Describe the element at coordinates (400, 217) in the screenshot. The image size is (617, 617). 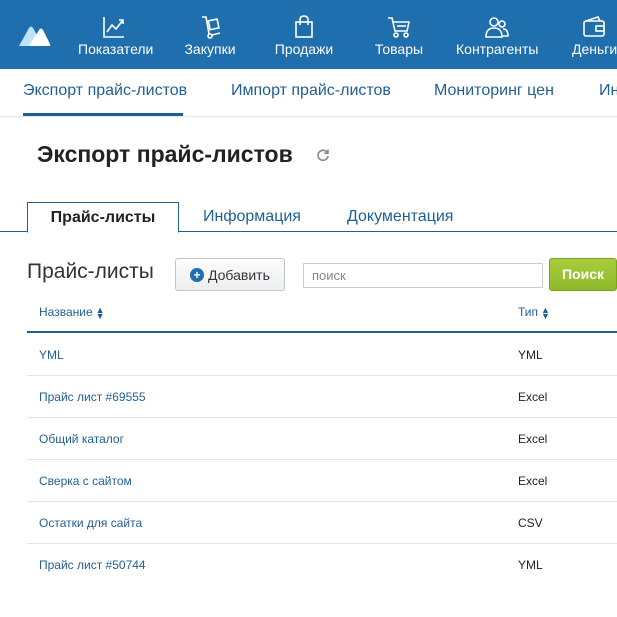
I see `tab-documentation: Документация` at that location.